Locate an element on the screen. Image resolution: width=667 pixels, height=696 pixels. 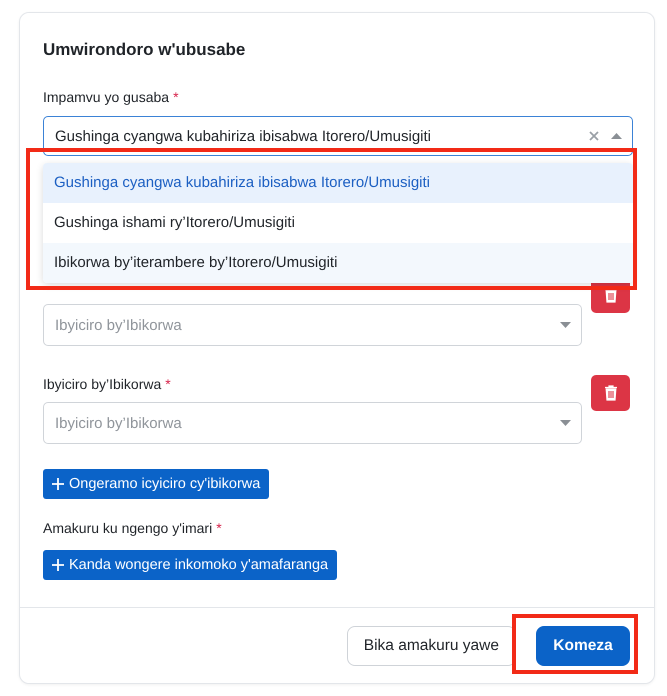
dropdown-option: Gushinga cyangwa kubahiriza ibisabwa Itorero/Umusigiti is located at coordinates (338, 183).